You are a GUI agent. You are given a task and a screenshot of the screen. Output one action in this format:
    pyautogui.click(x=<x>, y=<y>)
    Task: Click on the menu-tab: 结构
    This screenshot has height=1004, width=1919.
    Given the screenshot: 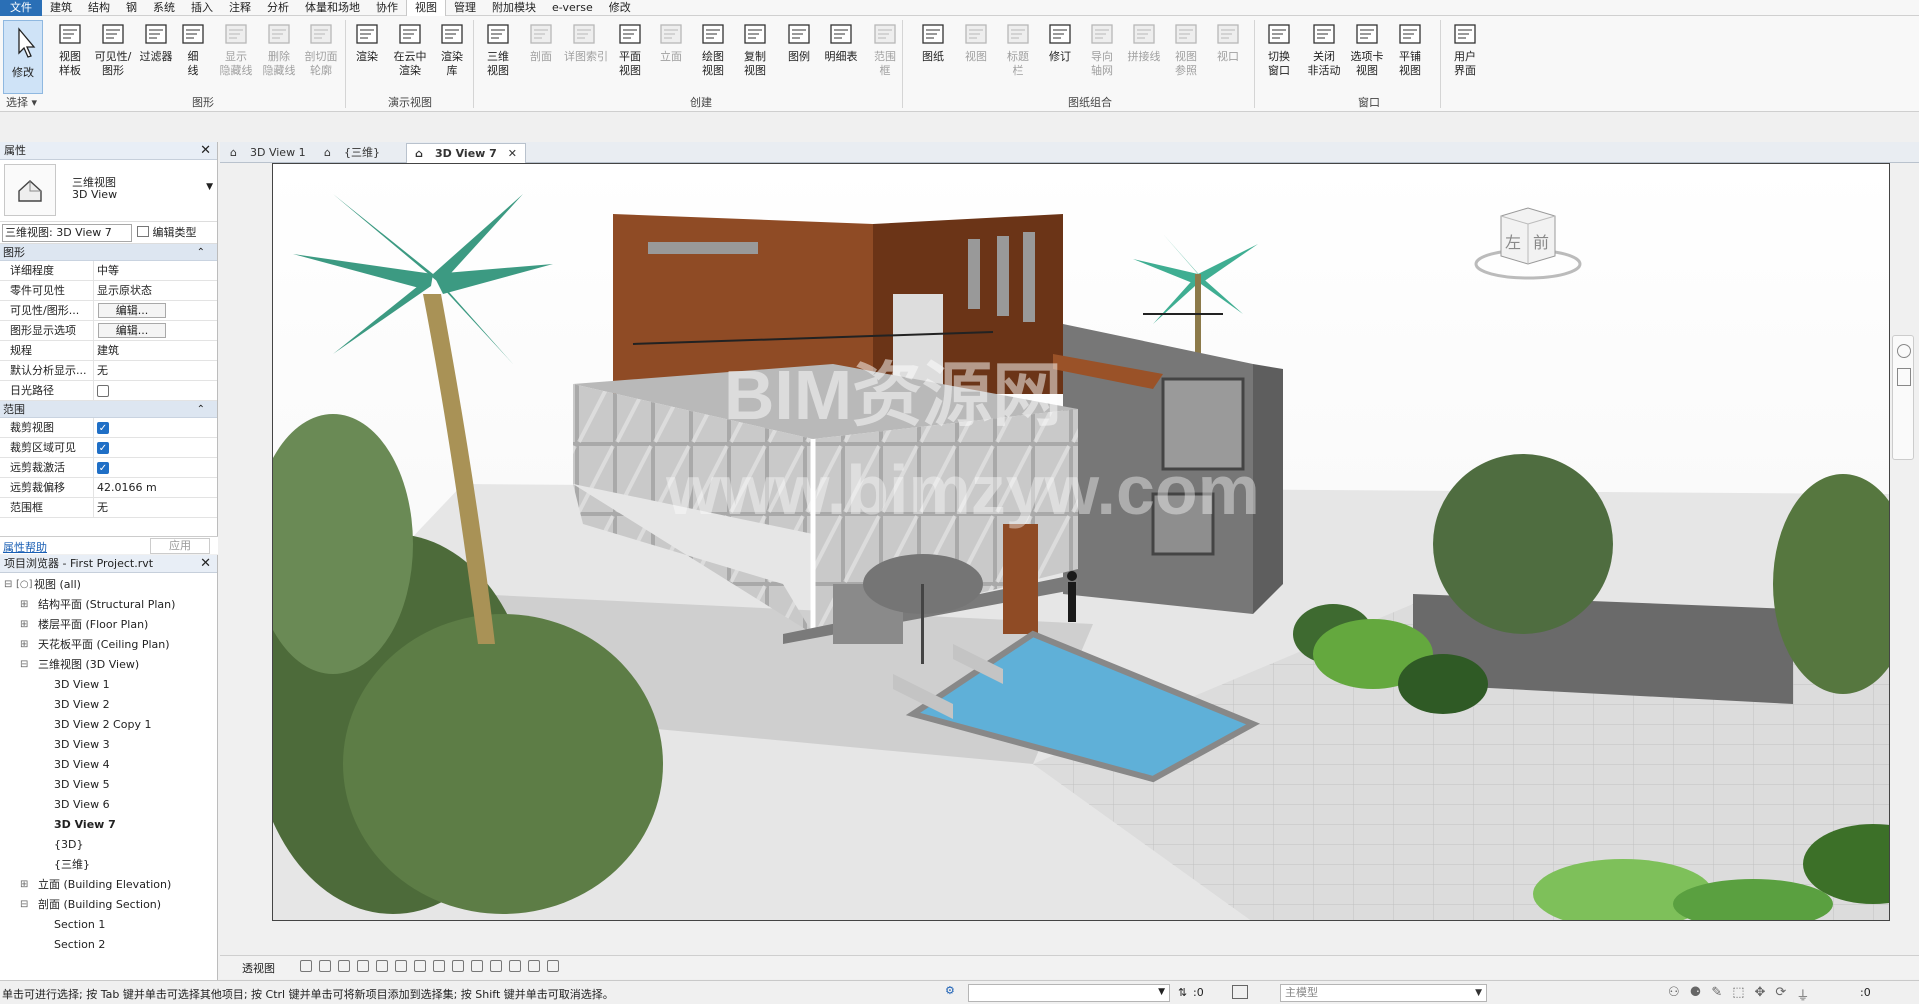 What is the action you would take?
    pyautogui.click(x=99, y=8)
    